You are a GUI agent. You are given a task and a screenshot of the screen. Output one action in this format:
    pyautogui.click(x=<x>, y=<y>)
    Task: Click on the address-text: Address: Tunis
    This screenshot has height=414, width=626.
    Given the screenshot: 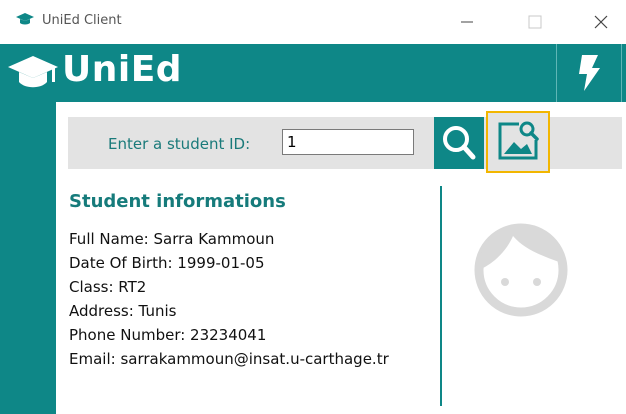 What is the action you would take?
    pyautogui.click(x=123, y=311)
    